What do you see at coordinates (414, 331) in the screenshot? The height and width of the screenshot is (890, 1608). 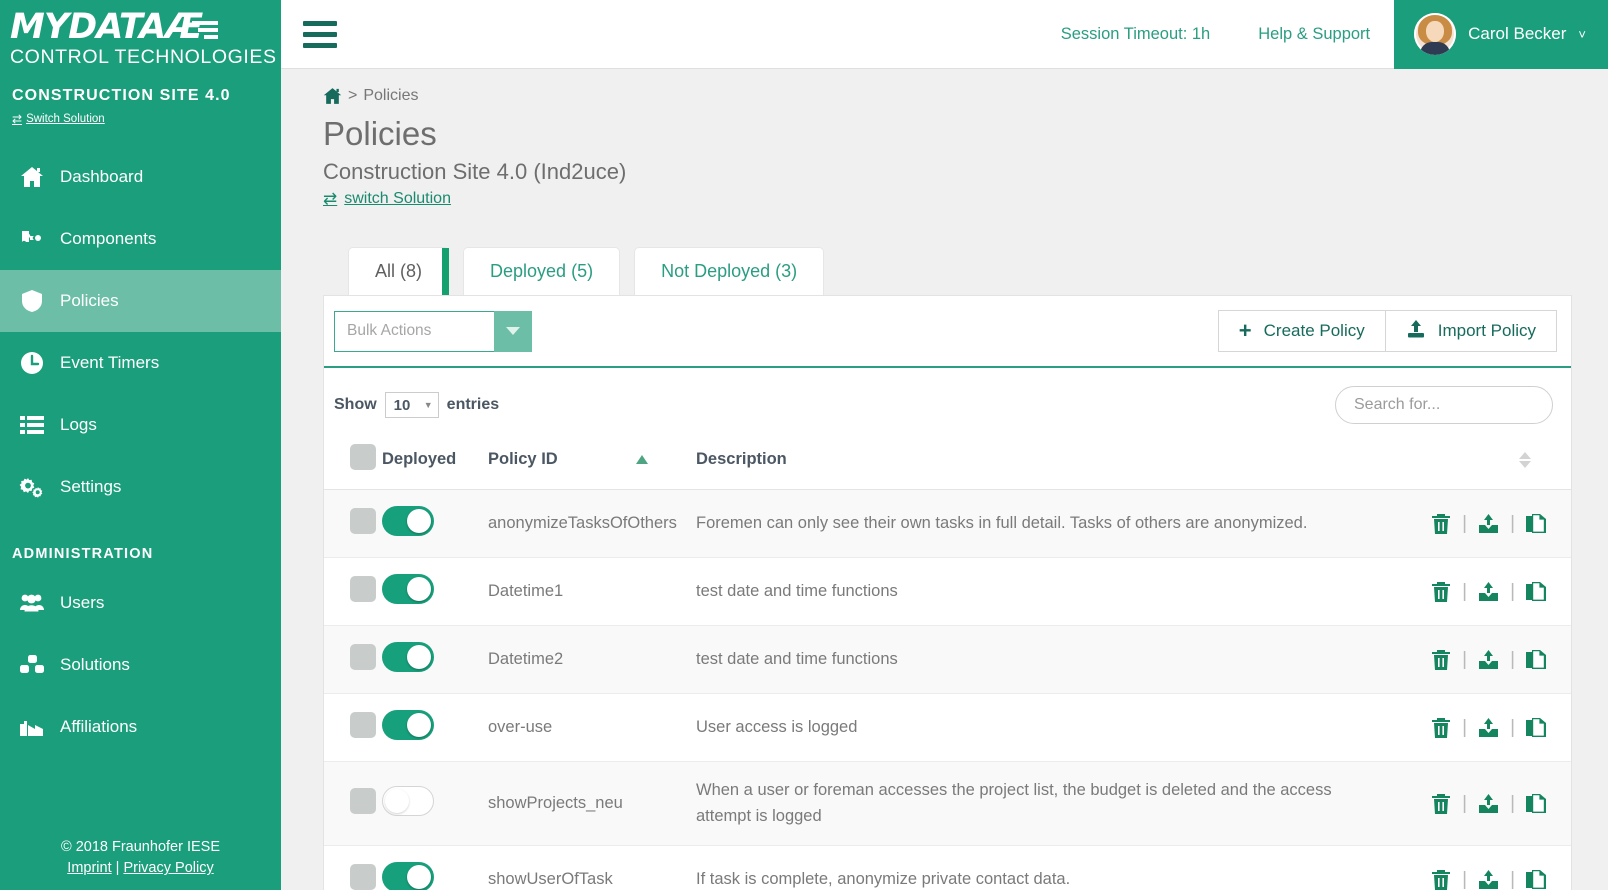 I see `bulk-actions-input: Bulk Actions` at bounding box center [414, 331].